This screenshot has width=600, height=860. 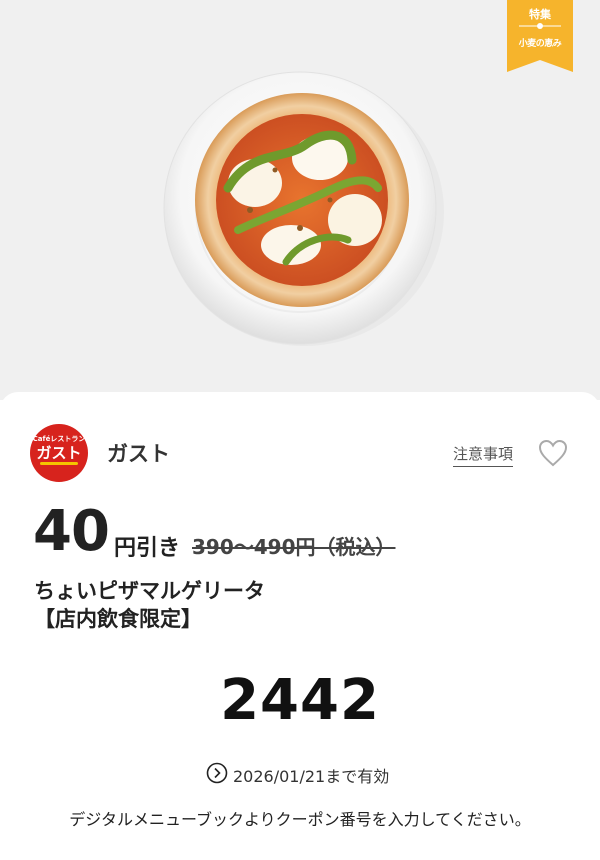 What do you see at coordinates (118, 619) in the screenshot?
I see `item-restriction: 【店内飲食限定】` at bounding box center [118, 619].